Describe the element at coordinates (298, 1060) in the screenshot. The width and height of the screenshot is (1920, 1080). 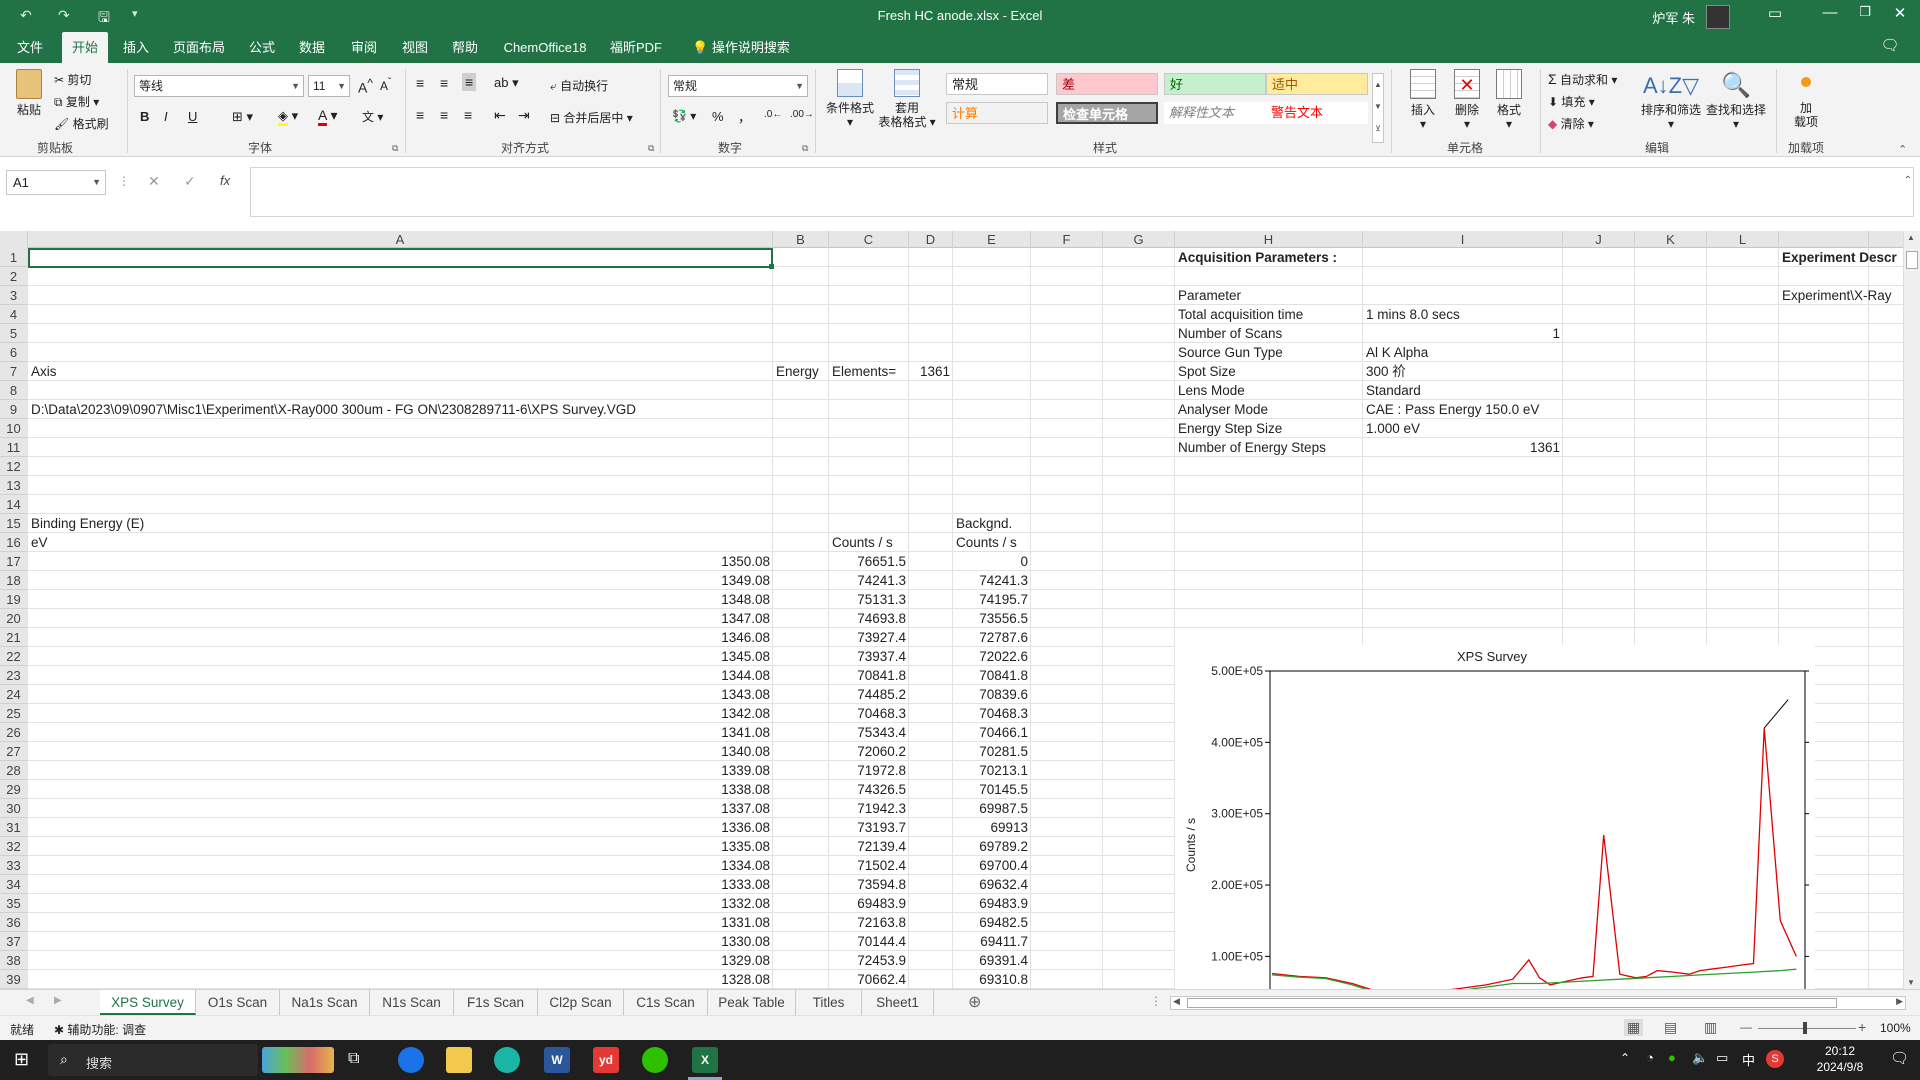
I see `taskbar-widget-books-icon` at that location.